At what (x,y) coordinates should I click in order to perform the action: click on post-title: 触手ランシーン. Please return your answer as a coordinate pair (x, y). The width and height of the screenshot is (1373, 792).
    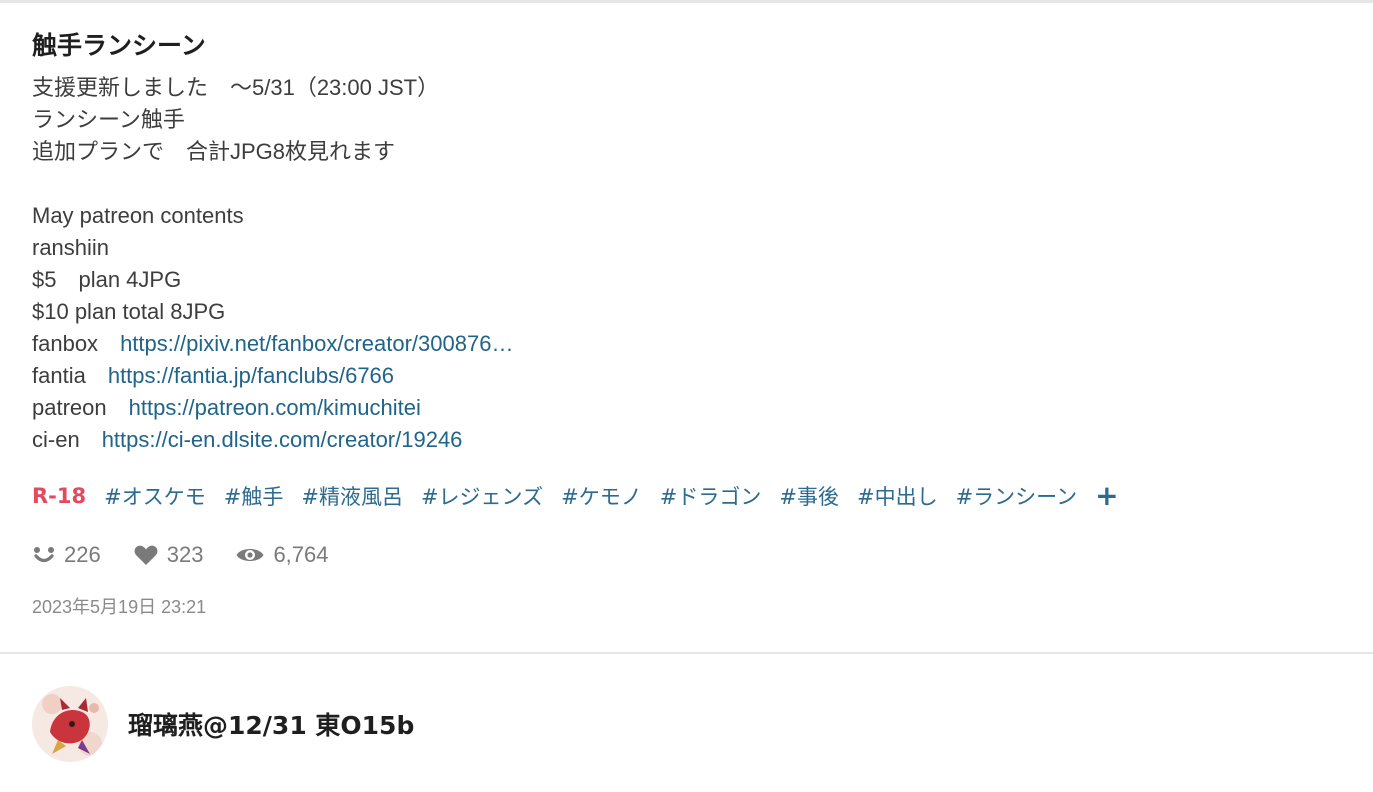
    Looking at the image, I should click on (119, 45).